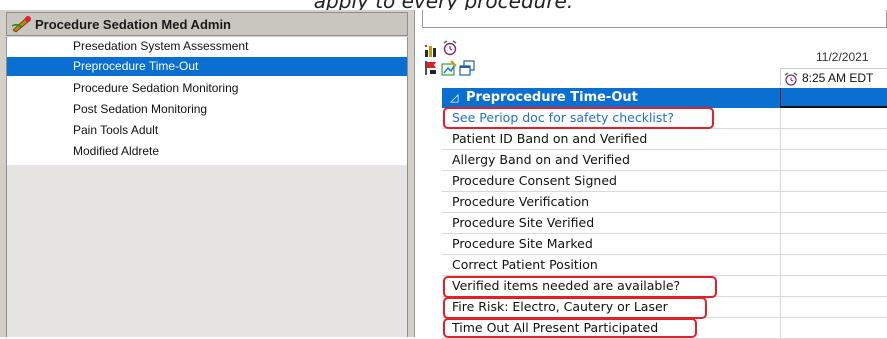 This screenshot has width=887, height=339. What do you see at coordinates (541, 159) in the screenshot?
I see `row-label: Allergy Band on and Verified` at bounding box center [541, 159].